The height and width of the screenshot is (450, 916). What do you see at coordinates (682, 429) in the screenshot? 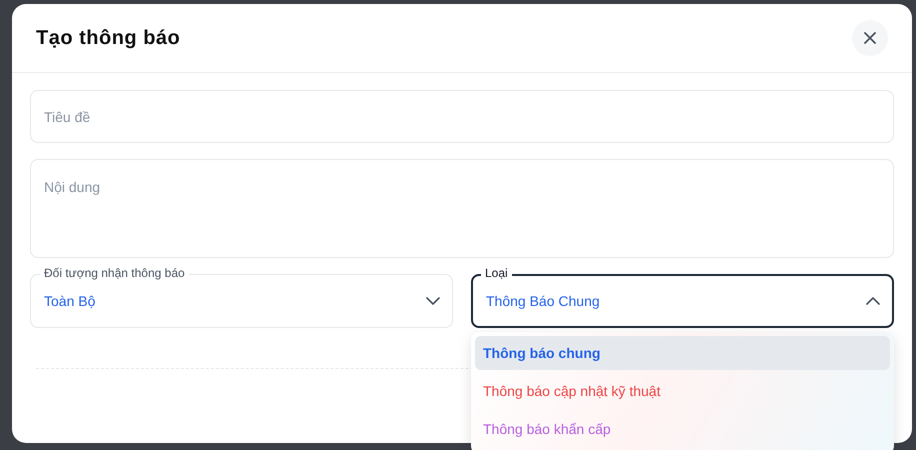
I see `dropdown-option: Thông báo khẩn cấp` at bounding box center [682, 429].